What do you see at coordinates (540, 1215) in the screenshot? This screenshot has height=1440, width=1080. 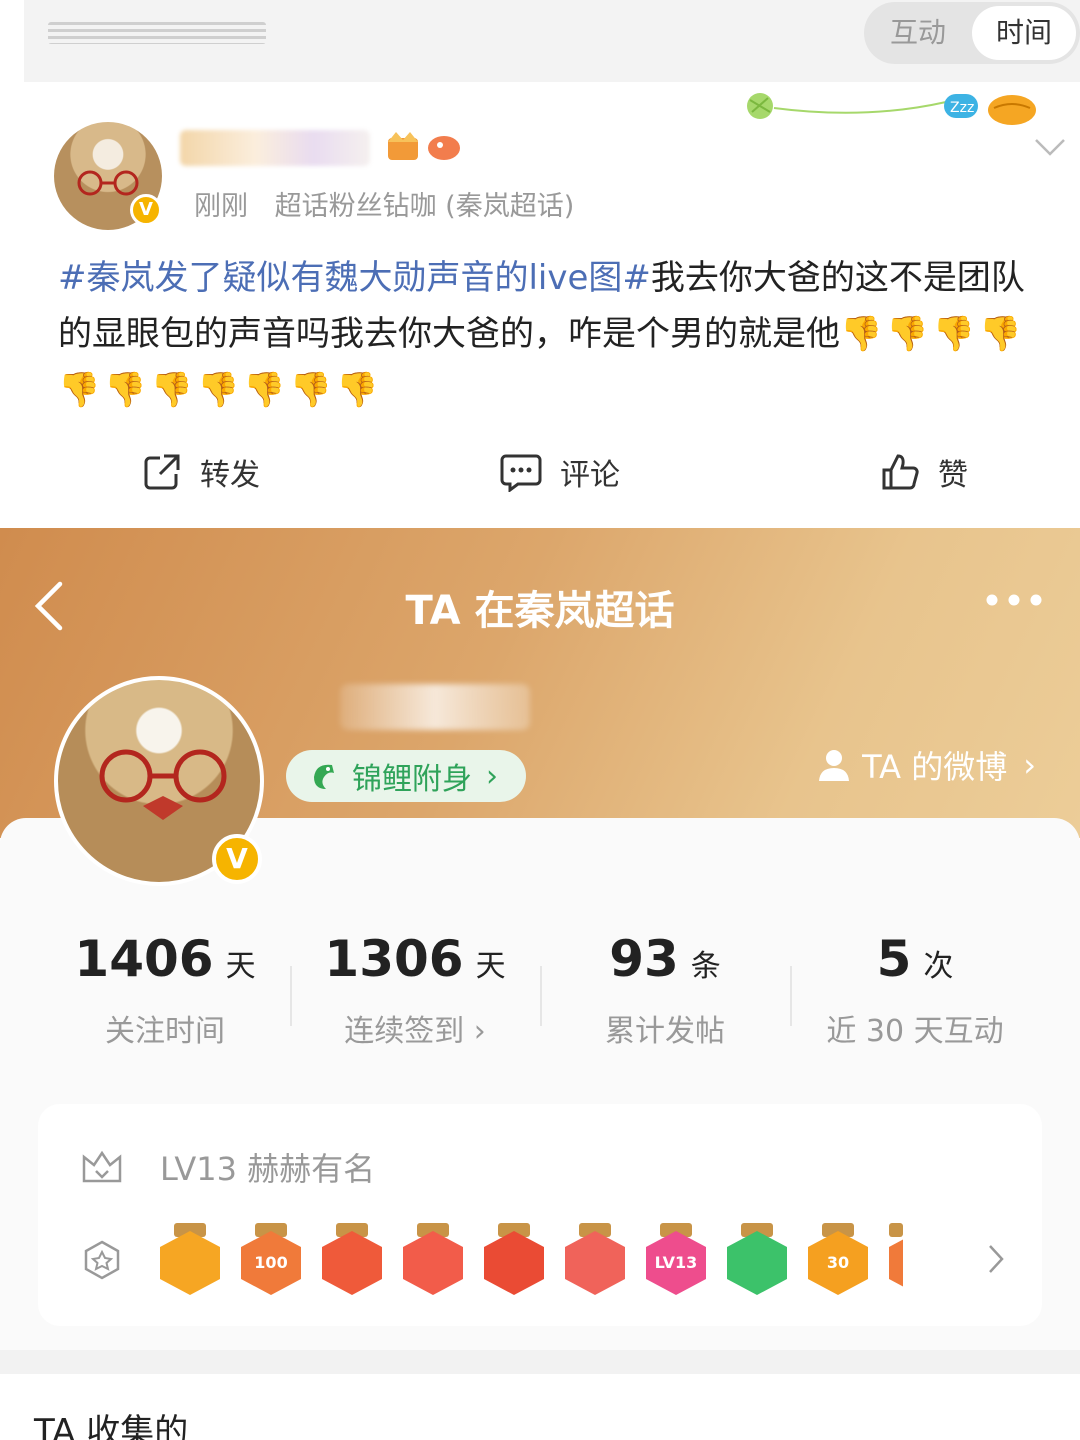 I see `badges-card: LV13 赫赫有名 100 LV13 30` at bounding box center [540, 1215].